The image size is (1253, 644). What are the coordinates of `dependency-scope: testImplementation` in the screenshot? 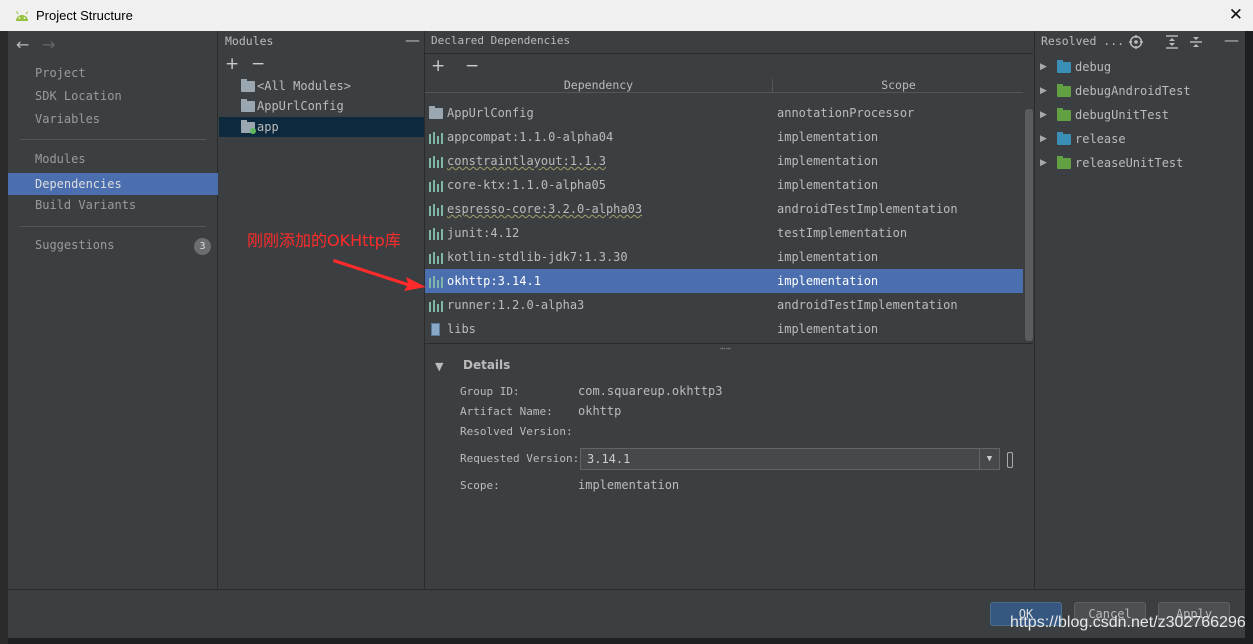 It's located at (842, 233).